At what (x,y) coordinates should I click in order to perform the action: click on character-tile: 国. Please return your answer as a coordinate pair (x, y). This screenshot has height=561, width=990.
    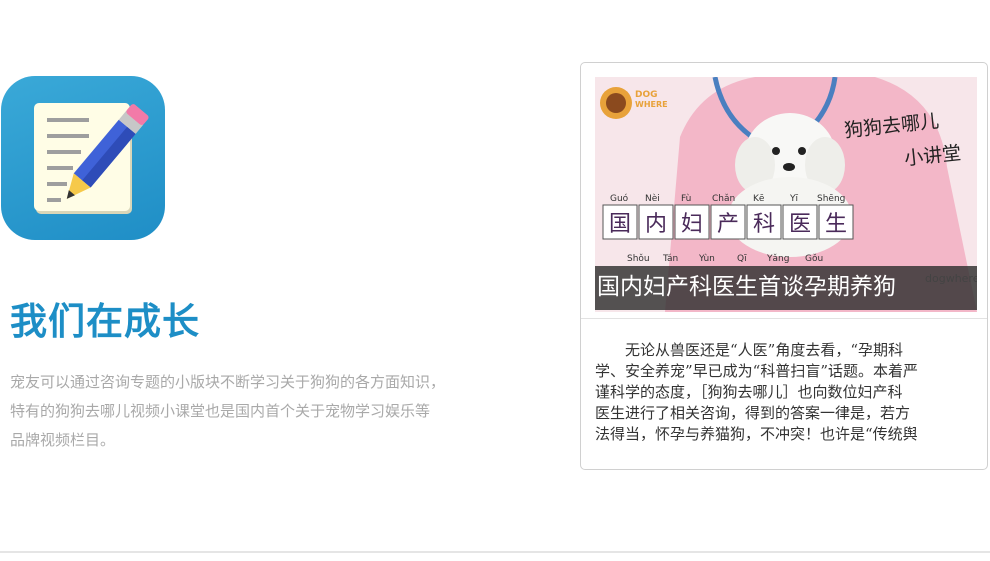
    Looking at the image, I should click on (620, 224).